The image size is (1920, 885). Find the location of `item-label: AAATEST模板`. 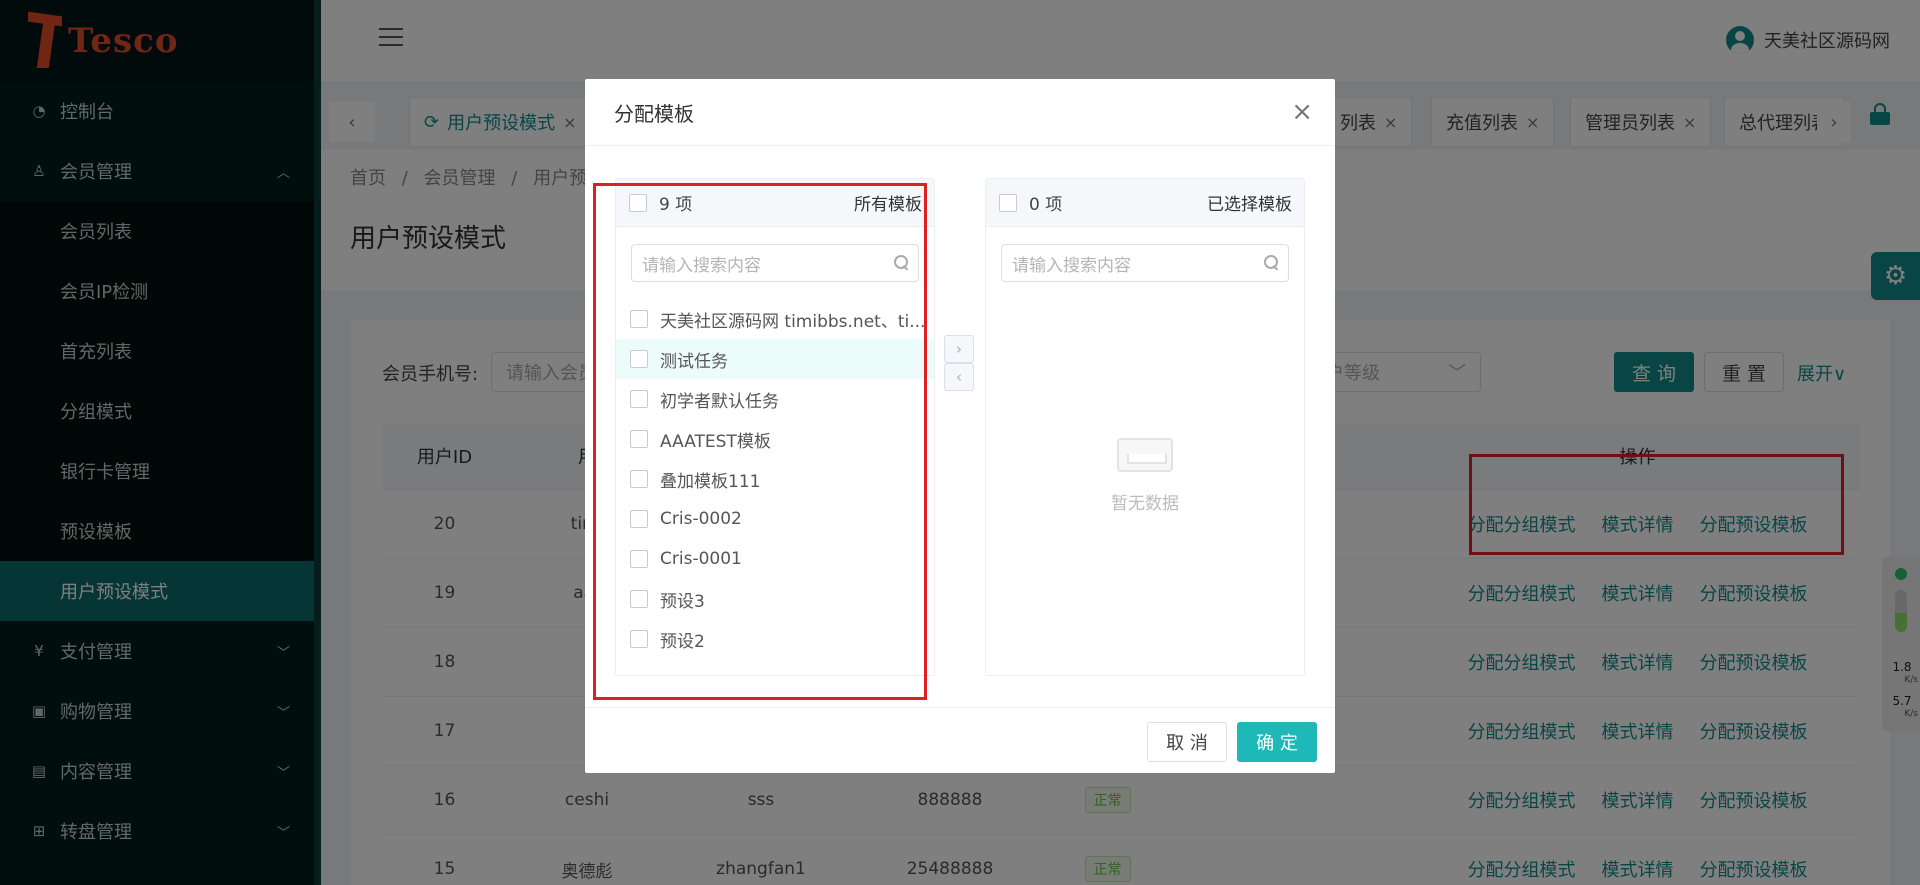

item-label: AAATEST模板 is located at coordinates (715, 441).